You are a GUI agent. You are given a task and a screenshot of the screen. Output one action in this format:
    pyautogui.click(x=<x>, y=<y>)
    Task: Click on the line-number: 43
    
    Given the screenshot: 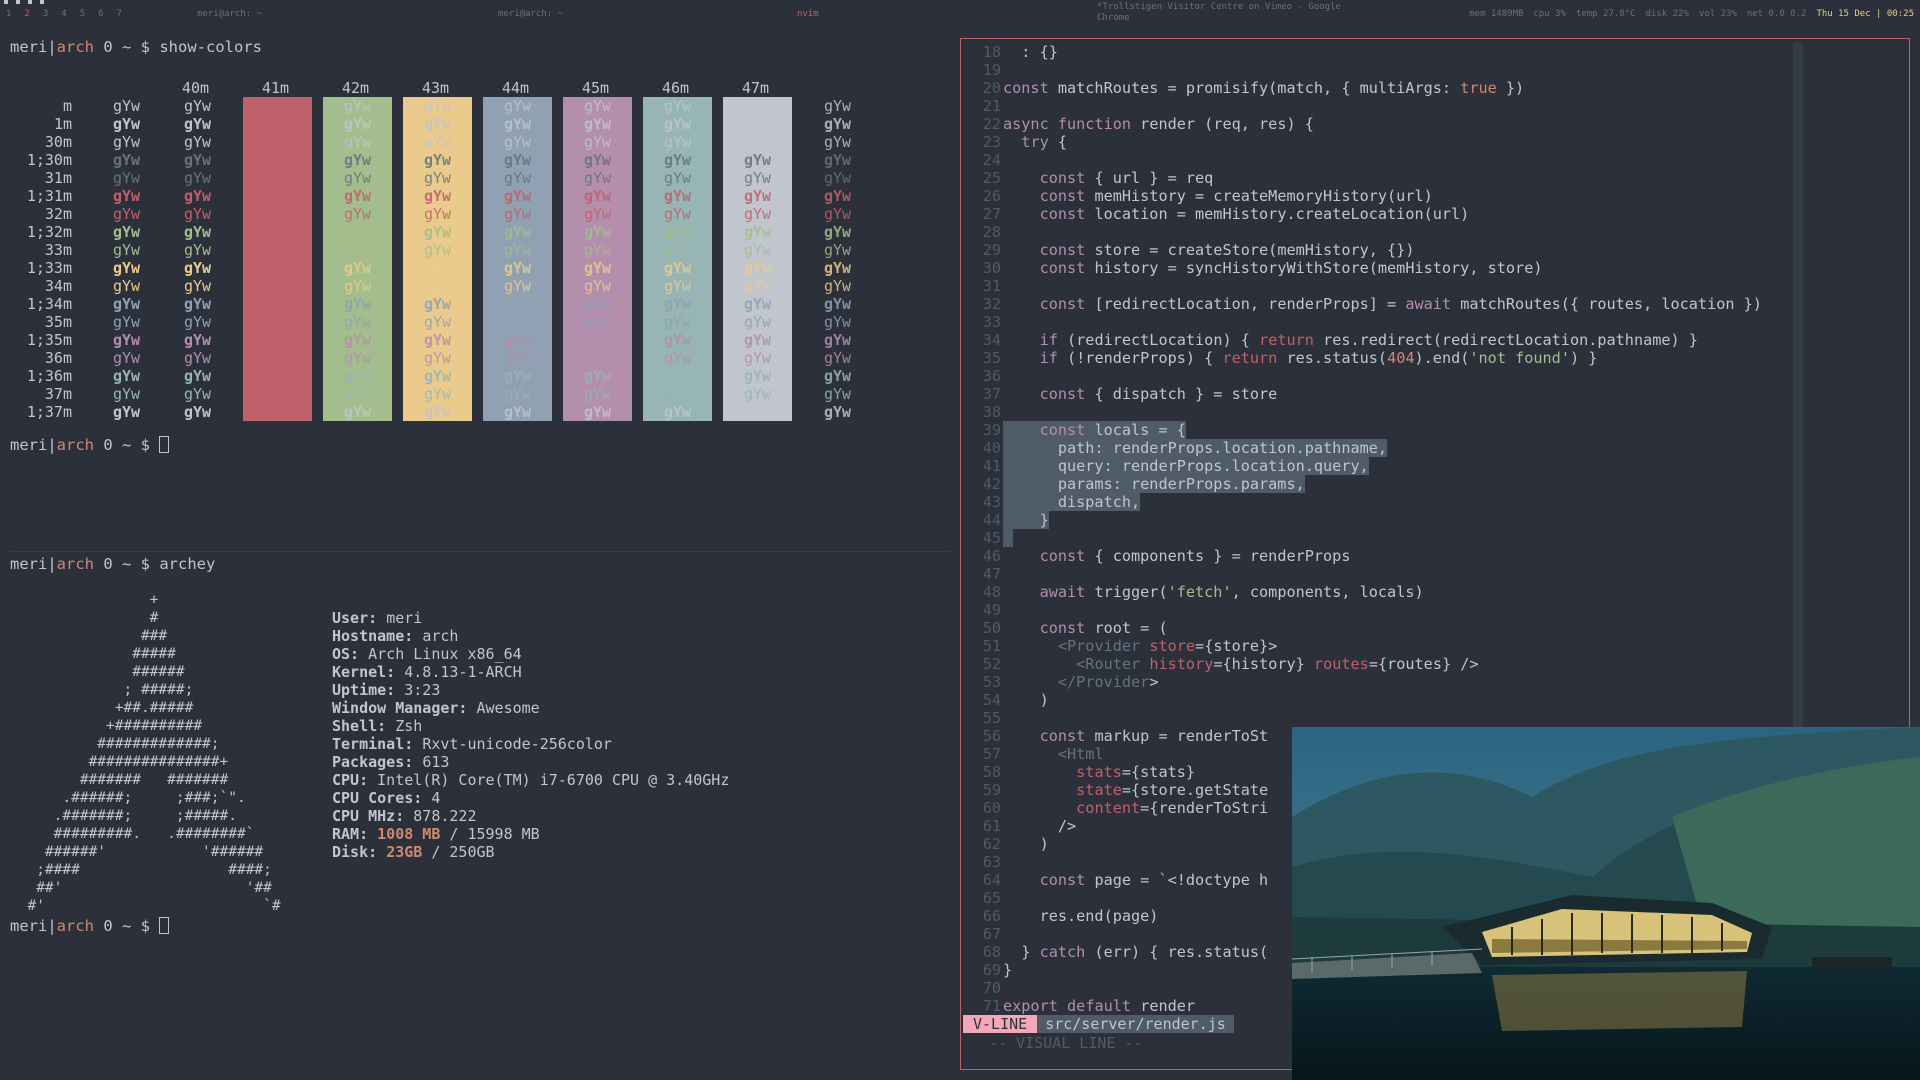 What is the action you would take?
    pyautogui.click(x=991, y=502)
    